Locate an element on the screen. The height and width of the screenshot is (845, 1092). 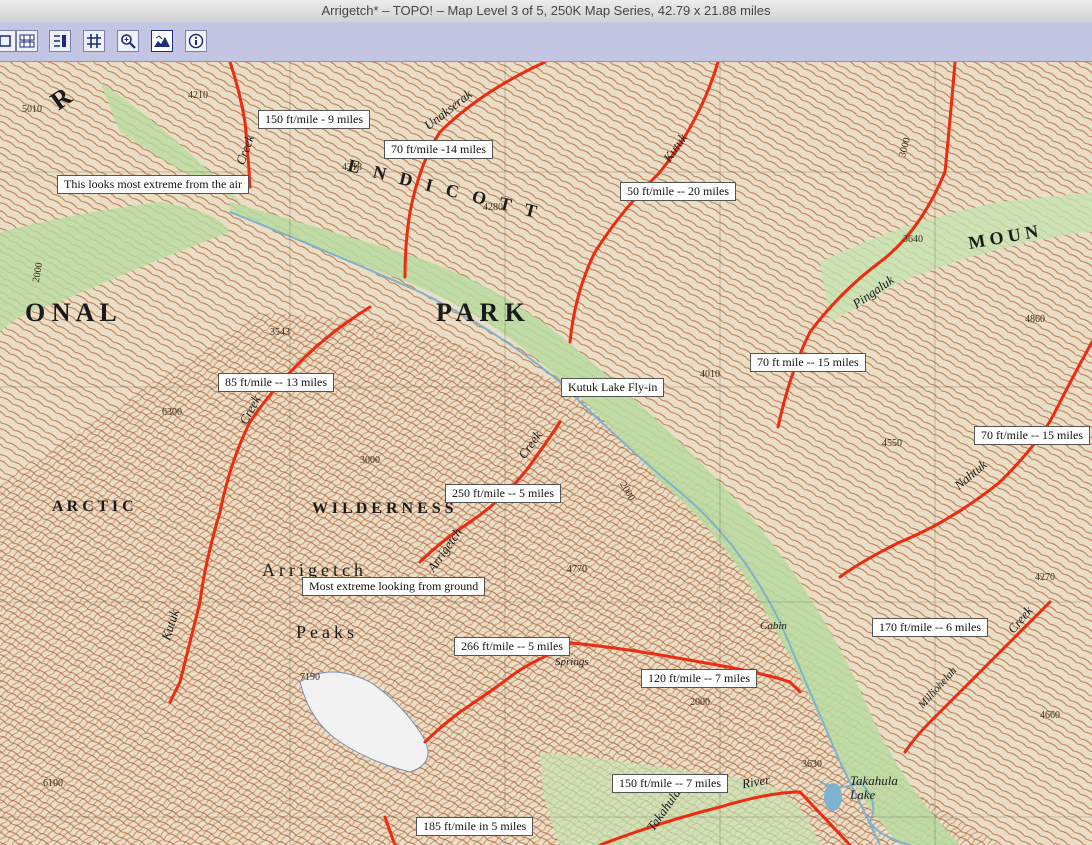
select-tool-button is located at coordinates (8, 41).